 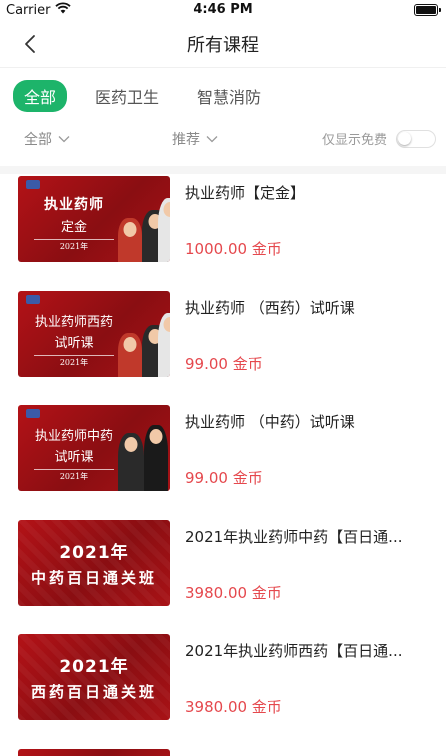 What do you see at coordinates (404, 138) in the screenshot?
I see `toggle-knob` at bounding box center [404, 138].